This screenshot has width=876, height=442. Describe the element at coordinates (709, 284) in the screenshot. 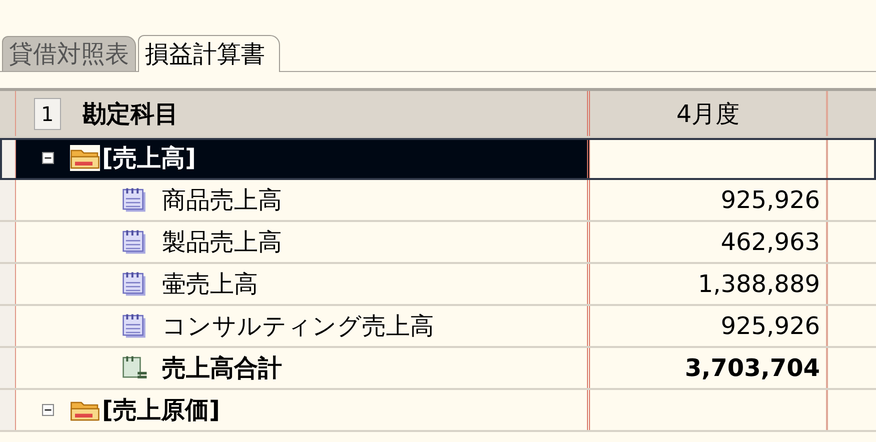

I see `amount-cell: 1,388,889` at that location.